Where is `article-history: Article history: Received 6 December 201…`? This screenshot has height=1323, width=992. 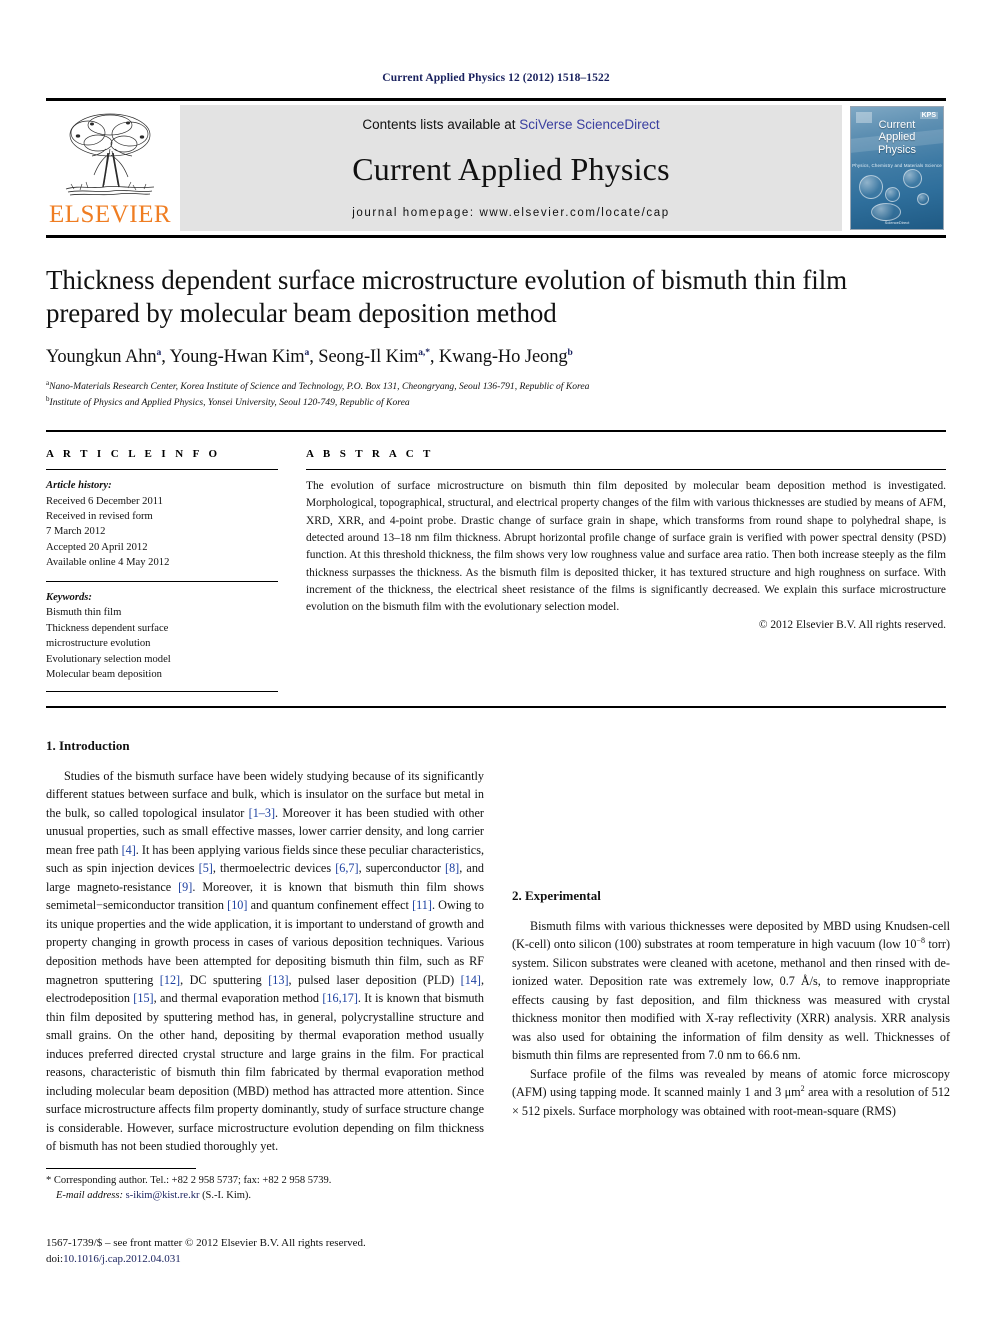
article-history: Article history: Received 6 December 201… is located at coordinates (162, 524).